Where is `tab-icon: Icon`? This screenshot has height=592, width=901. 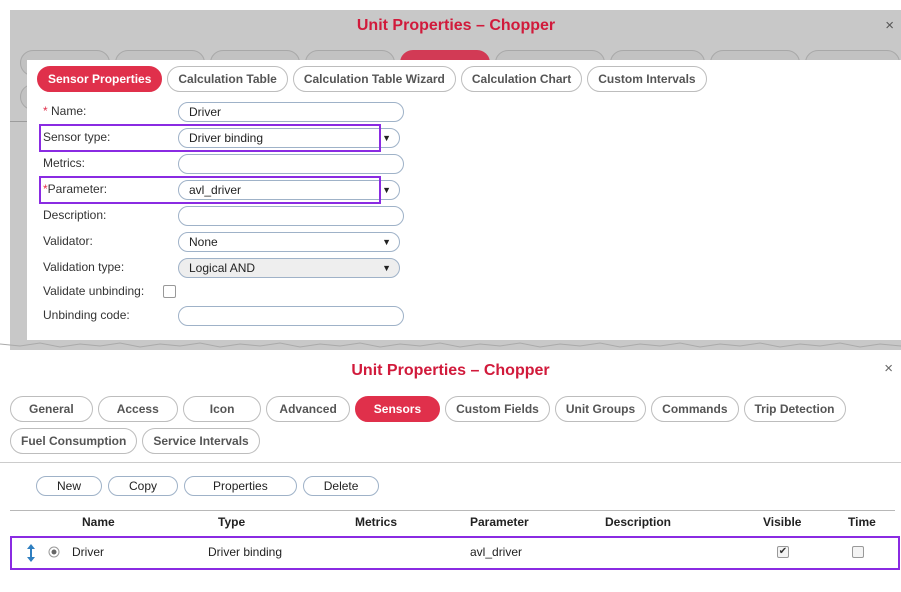 tab-icon: Icon is located at coordinates (222, 409).